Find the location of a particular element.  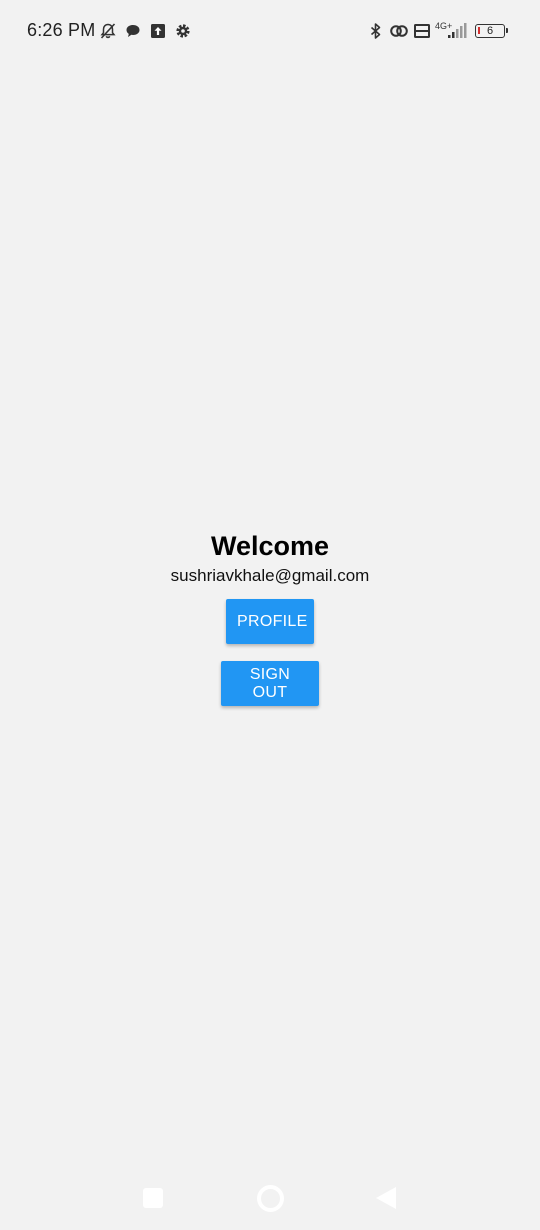

upload-icon is located at coordinates (158, 31).